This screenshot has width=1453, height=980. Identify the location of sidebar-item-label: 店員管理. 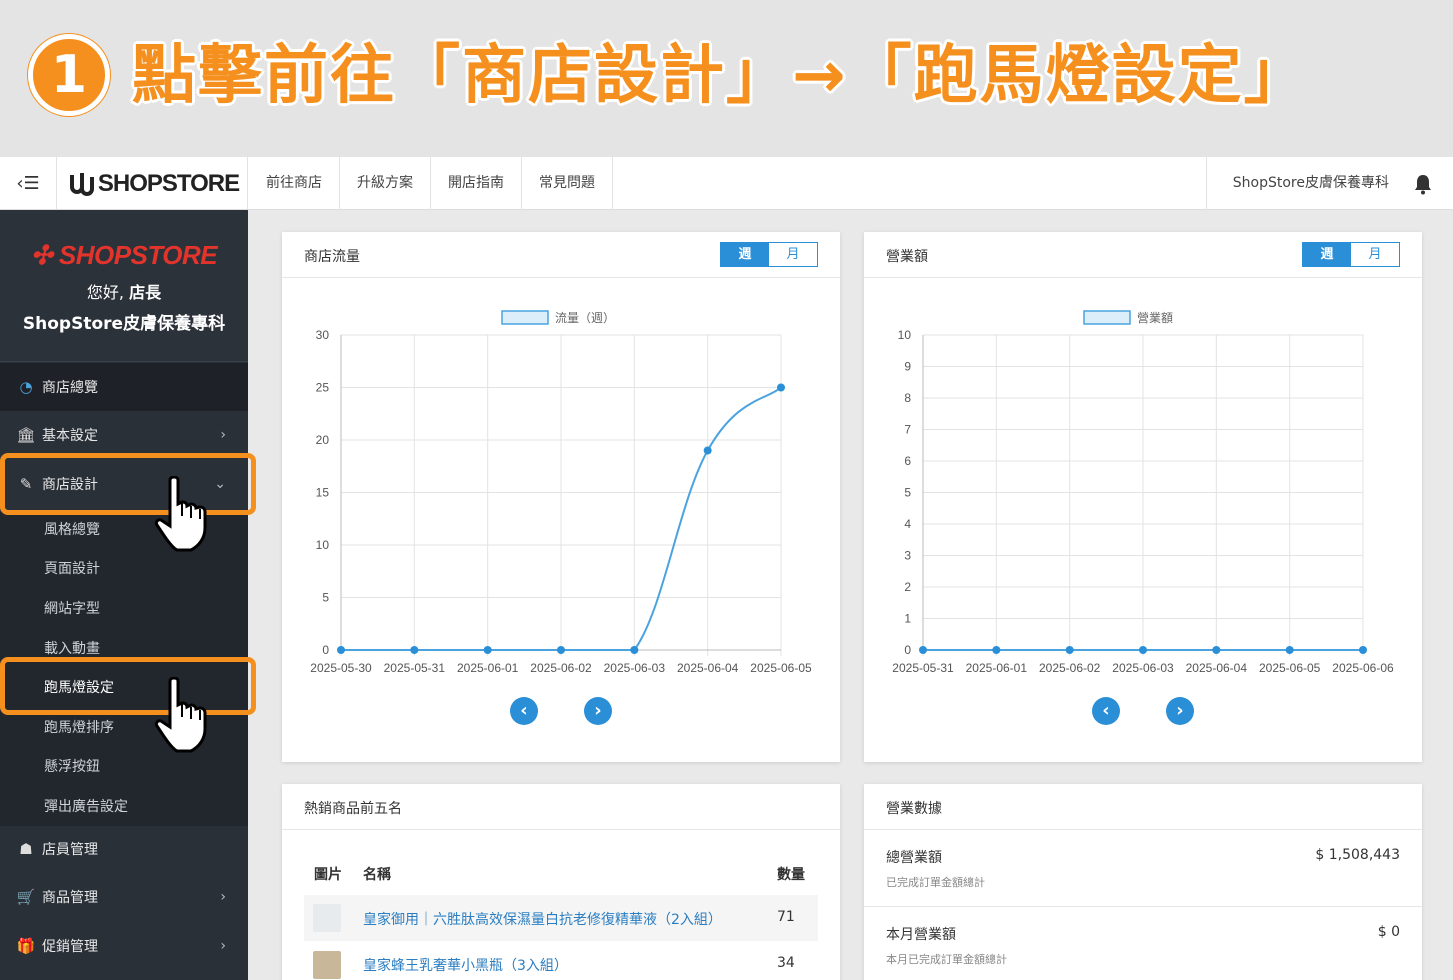
(70, 850).